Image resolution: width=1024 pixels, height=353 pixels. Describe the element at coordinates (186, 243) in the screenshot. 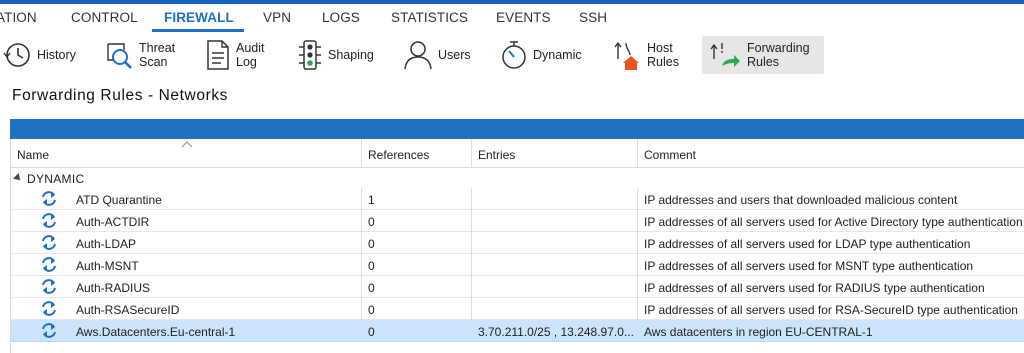

I see `cell-name: Auth-LDAP` at that location.